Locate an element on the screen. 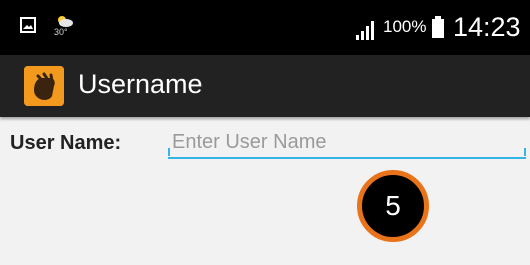 The width and height of the screenshot is (530, 265). input-underline-tick-right is located at coordinates (525, 152).